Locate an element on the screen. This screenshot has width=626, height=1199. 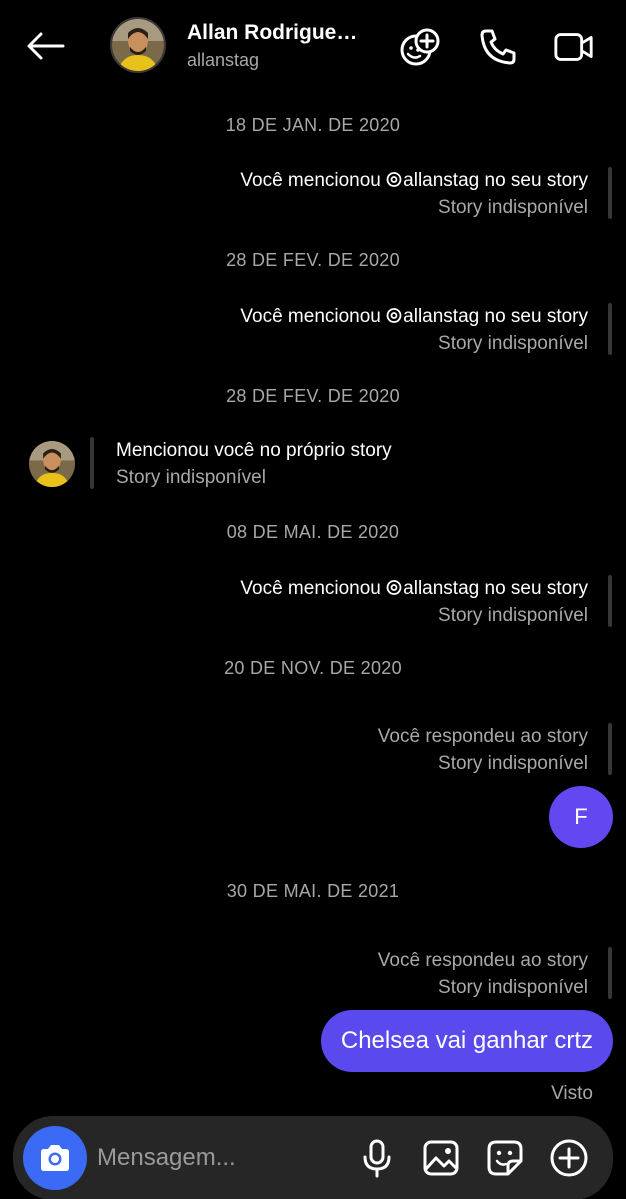
message-input is located at coordinates (217, 1158).